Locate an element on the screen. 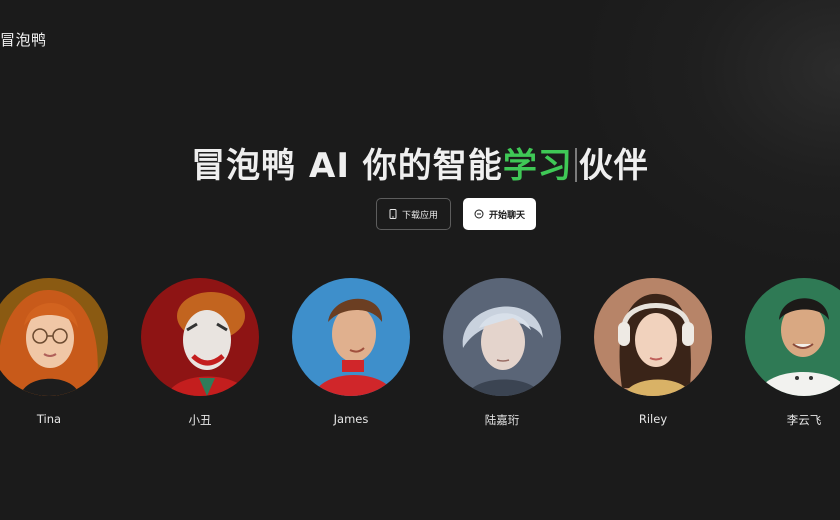  character-card-james: James is located at coordinates (351, 352).